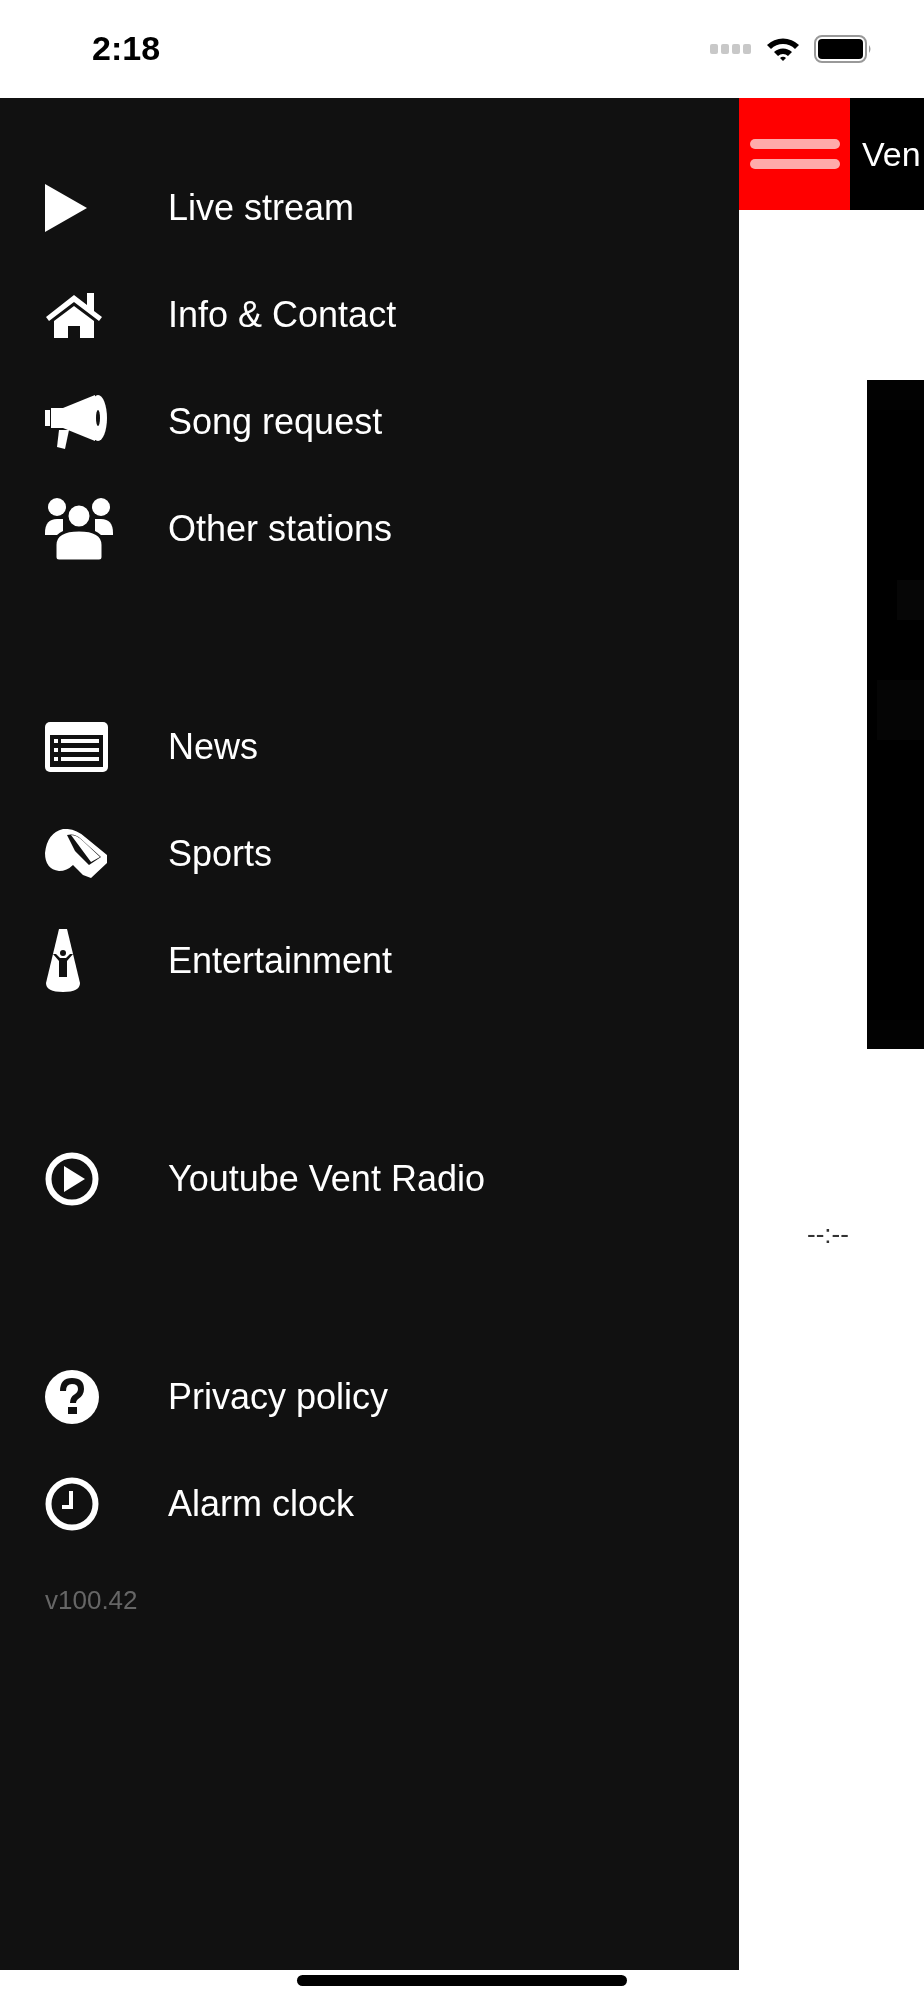  Describe the element at coordinates (66, 207) in the screenshot. I see `play-icon` at that location.